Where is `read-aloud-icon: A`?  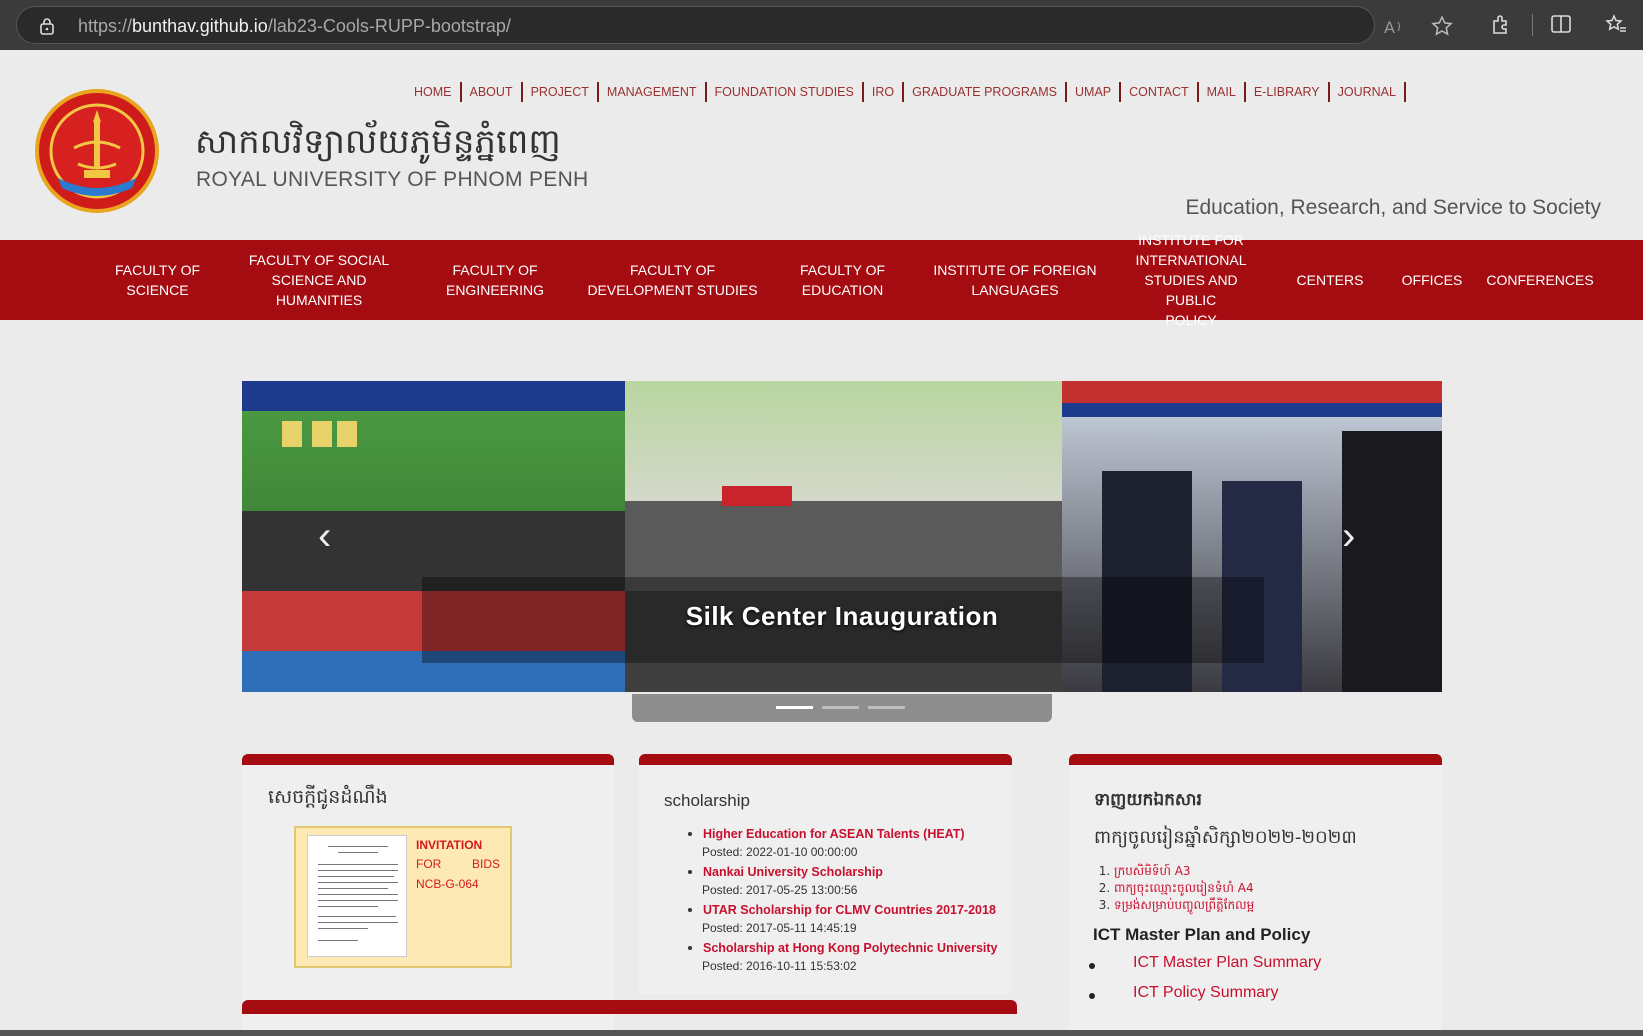 read-aloud-icon: A is located at coordinates (1394, 27).